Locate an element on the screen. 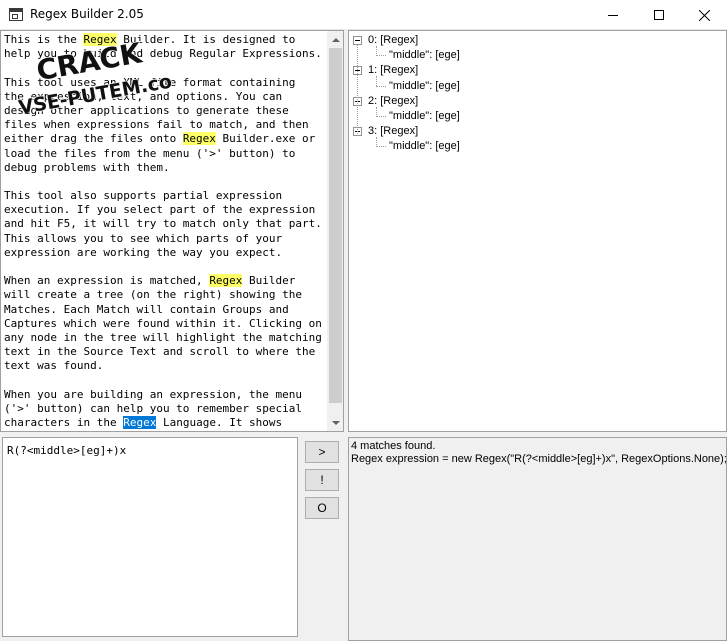 The image size is (727, 641). minimize-icon is located at coordinates (613, 15).